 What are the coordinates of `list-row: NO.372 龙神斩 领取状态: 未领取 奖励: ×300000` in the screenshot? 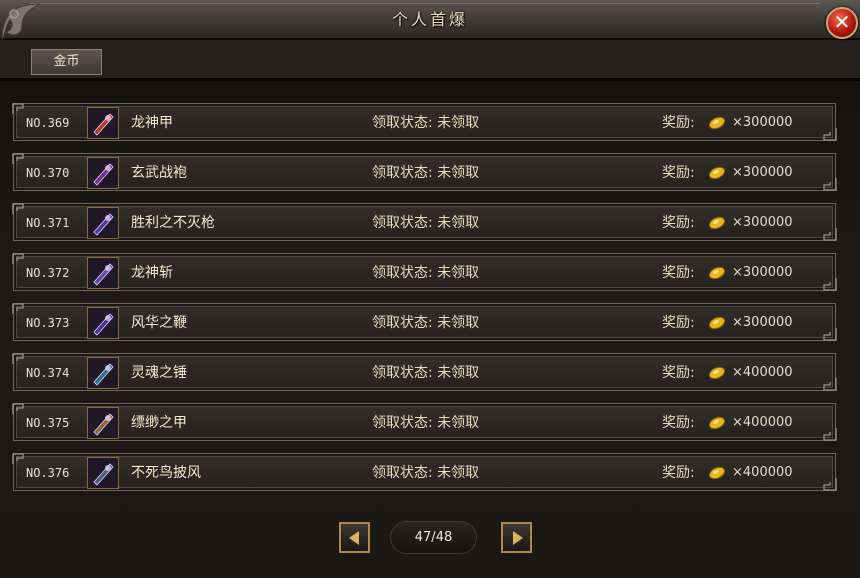 It's located at (424, 272).